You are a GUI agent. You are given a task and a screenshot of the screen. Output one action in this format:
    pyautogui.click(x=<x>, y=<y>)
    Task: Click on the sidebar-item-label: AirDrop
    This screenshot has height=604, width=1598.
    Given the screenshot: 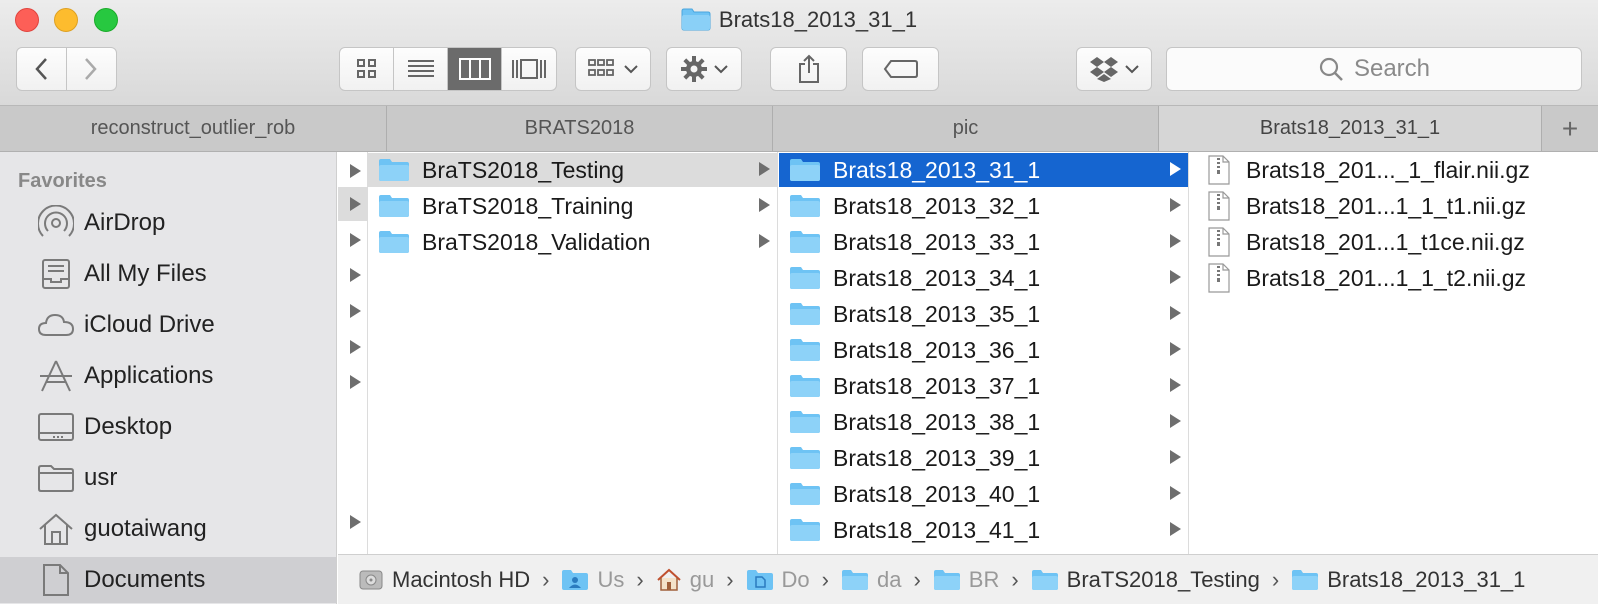 What is the action you would take?
    pyautogui.click(x=125, y=222)
    